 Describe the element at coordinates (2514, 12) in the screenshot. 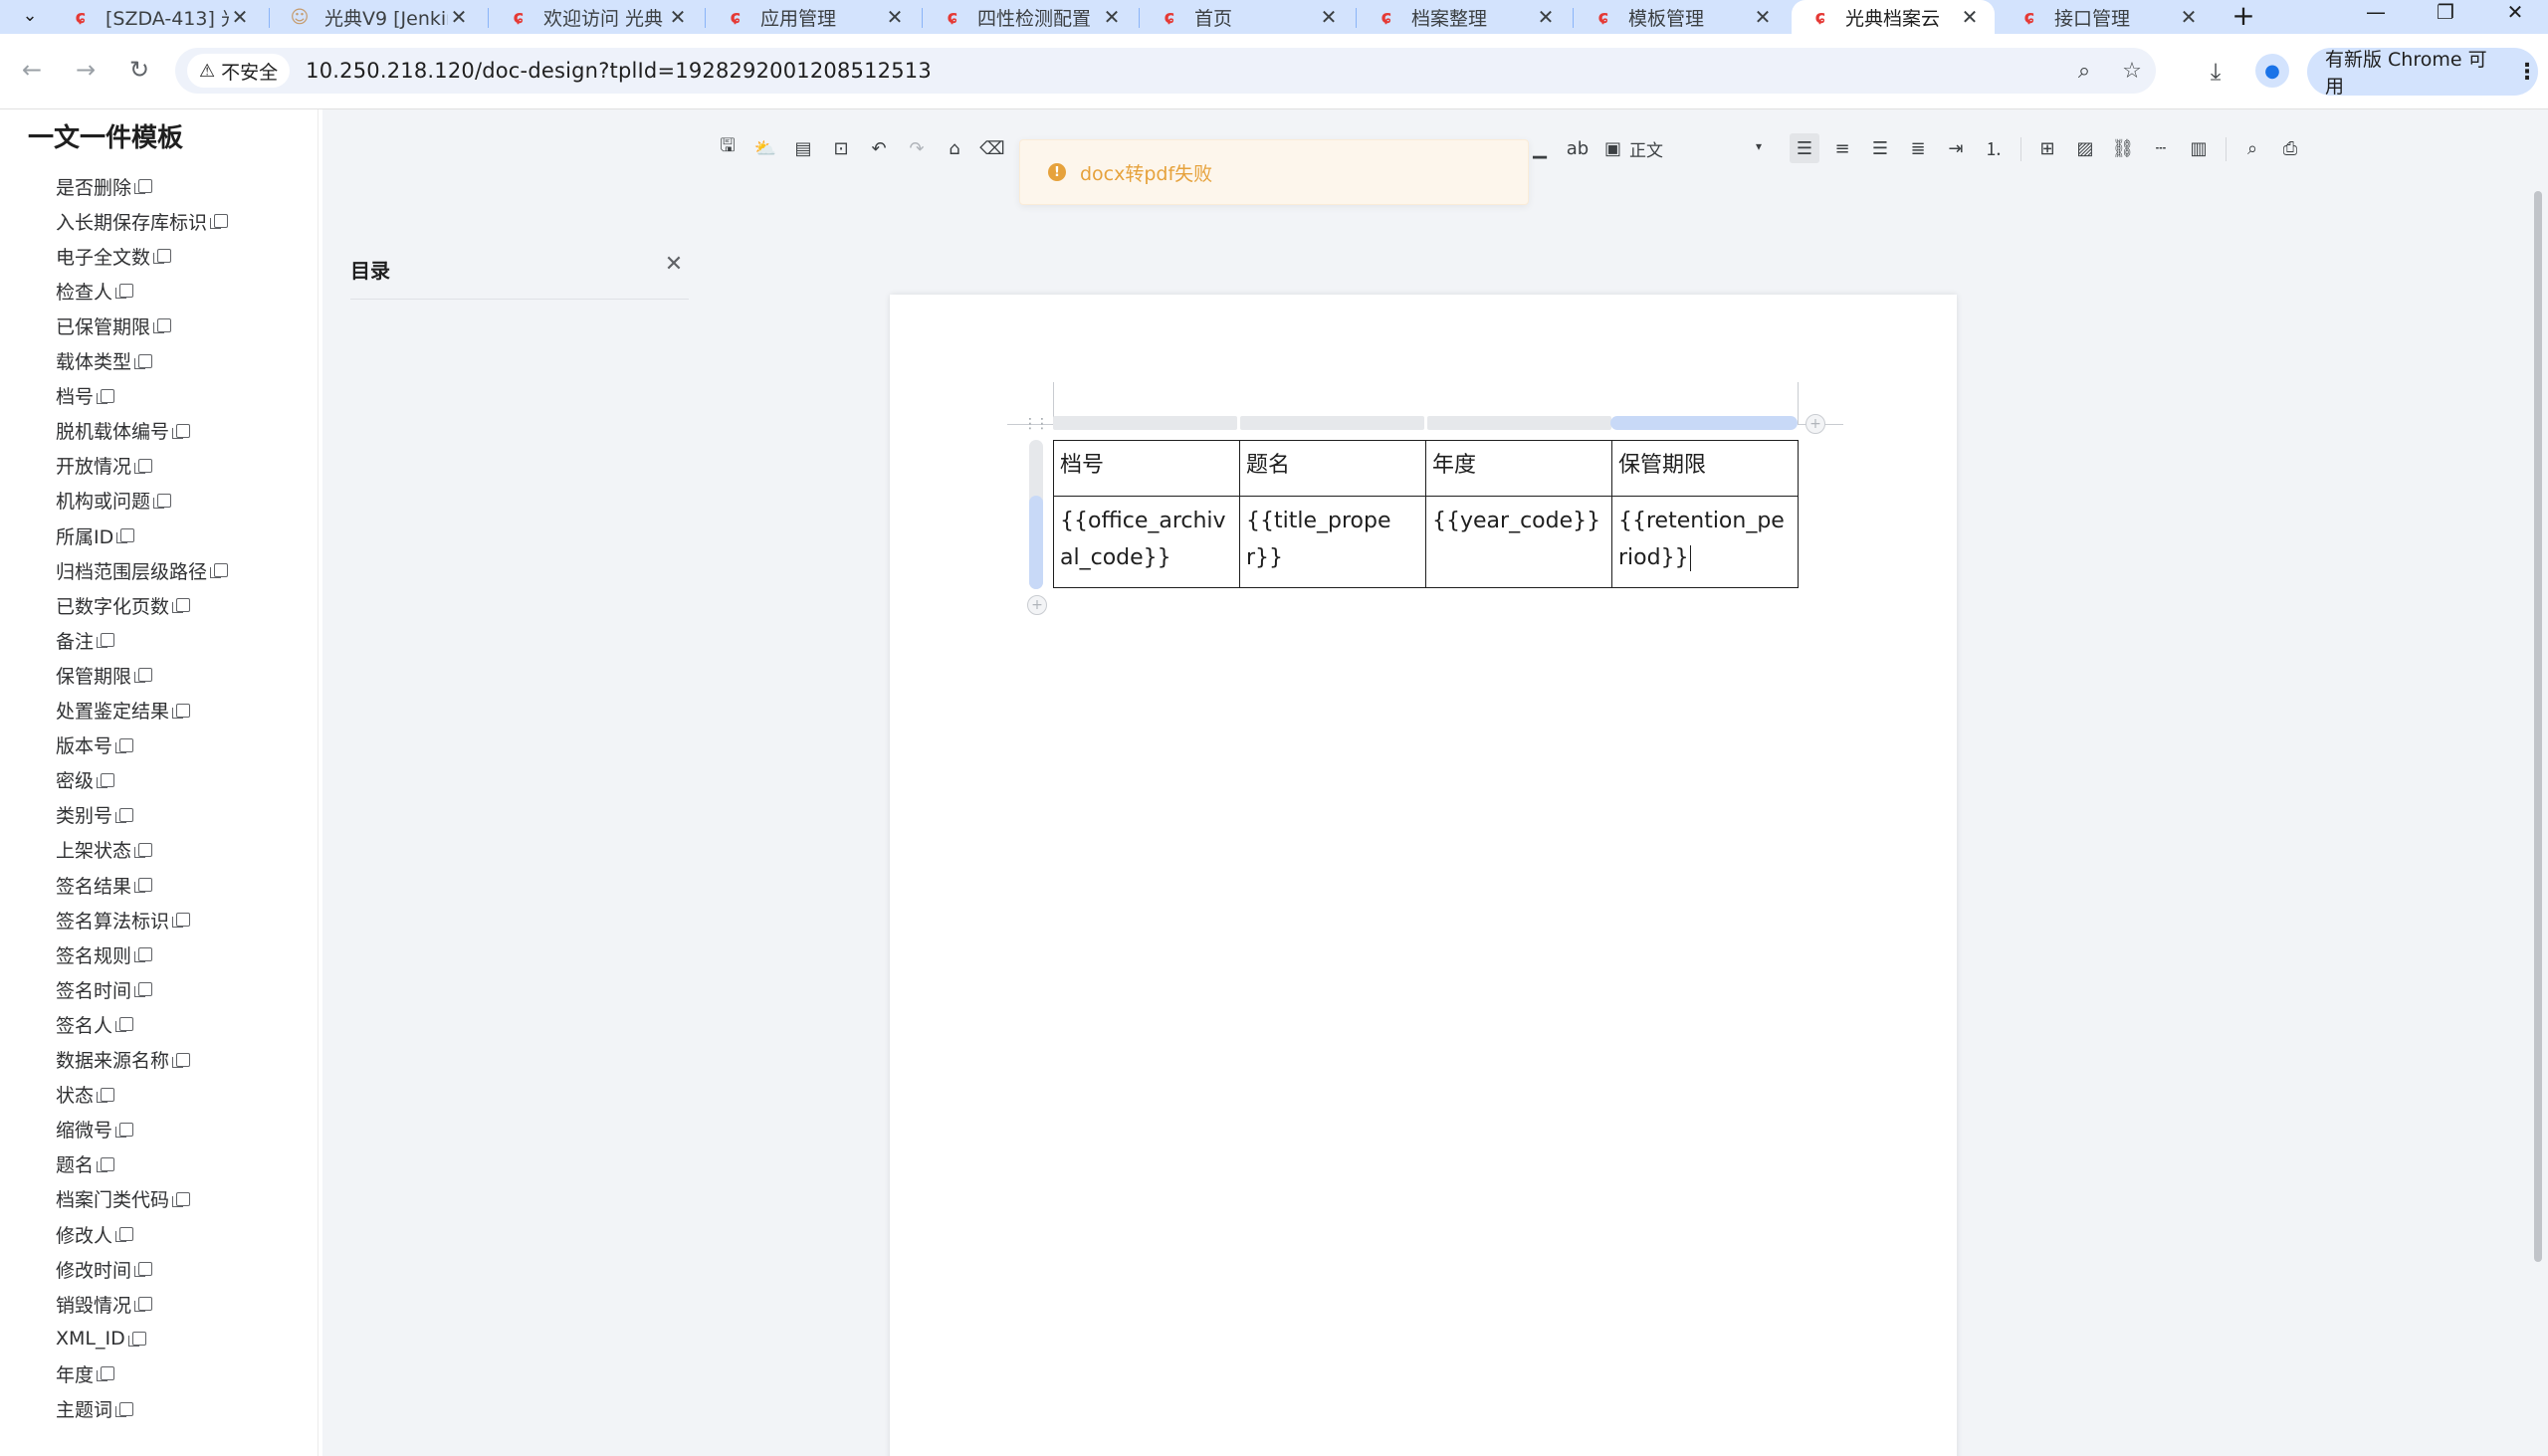

I see `window-close-icon: ✕` at that location.